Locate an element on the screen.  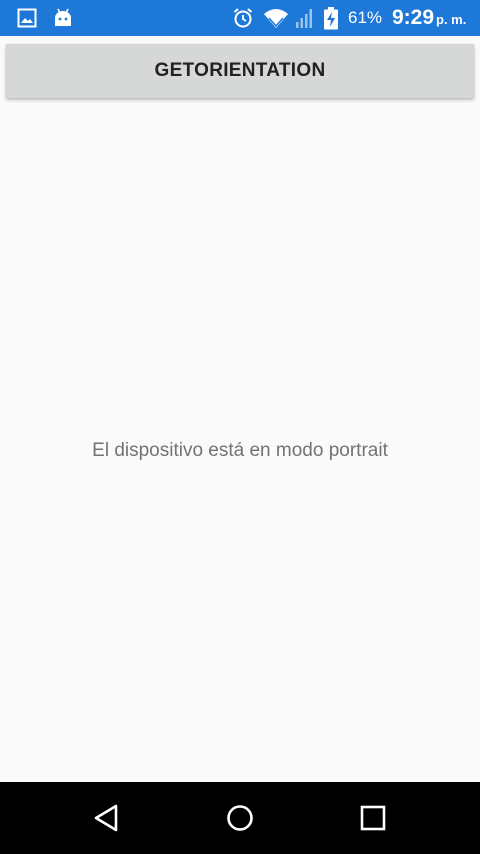
get-orientation-button: GETORIENTATION is located at coordinates (240, 71).